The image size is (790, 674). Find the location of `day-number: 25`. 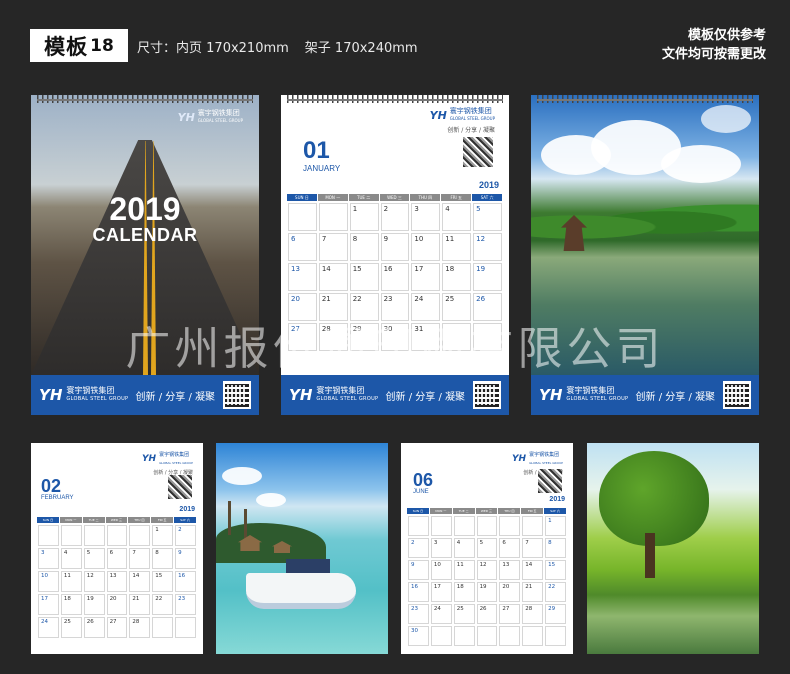

day-number: 25 is located at coordinates (450, 299).